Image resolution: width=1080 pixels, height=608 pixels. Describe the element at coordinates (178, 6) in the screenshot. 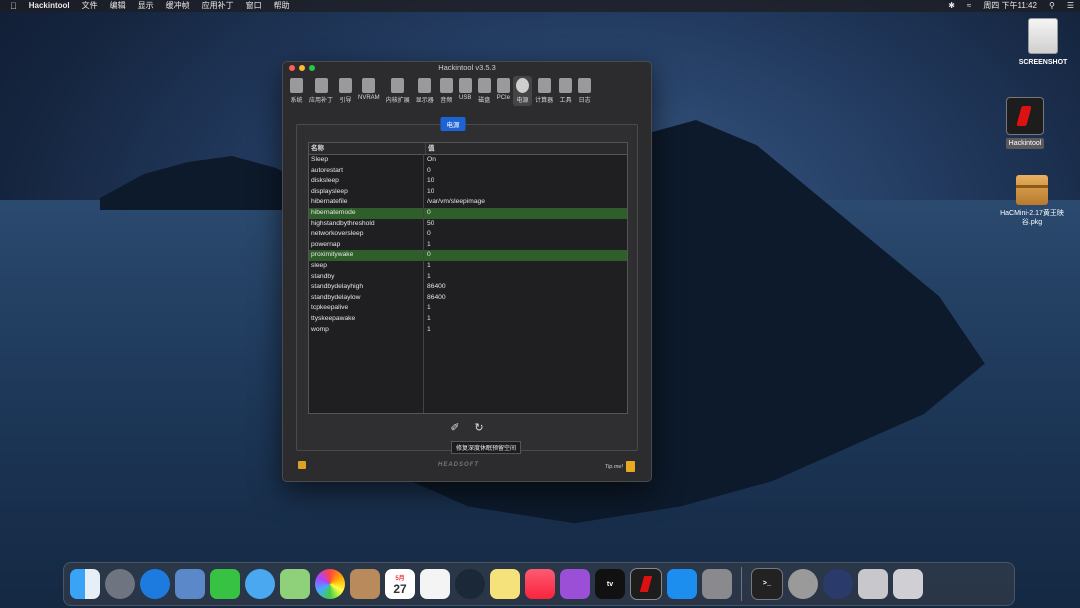

I see `menu-framebuffer: 缓冲帧` at that location.